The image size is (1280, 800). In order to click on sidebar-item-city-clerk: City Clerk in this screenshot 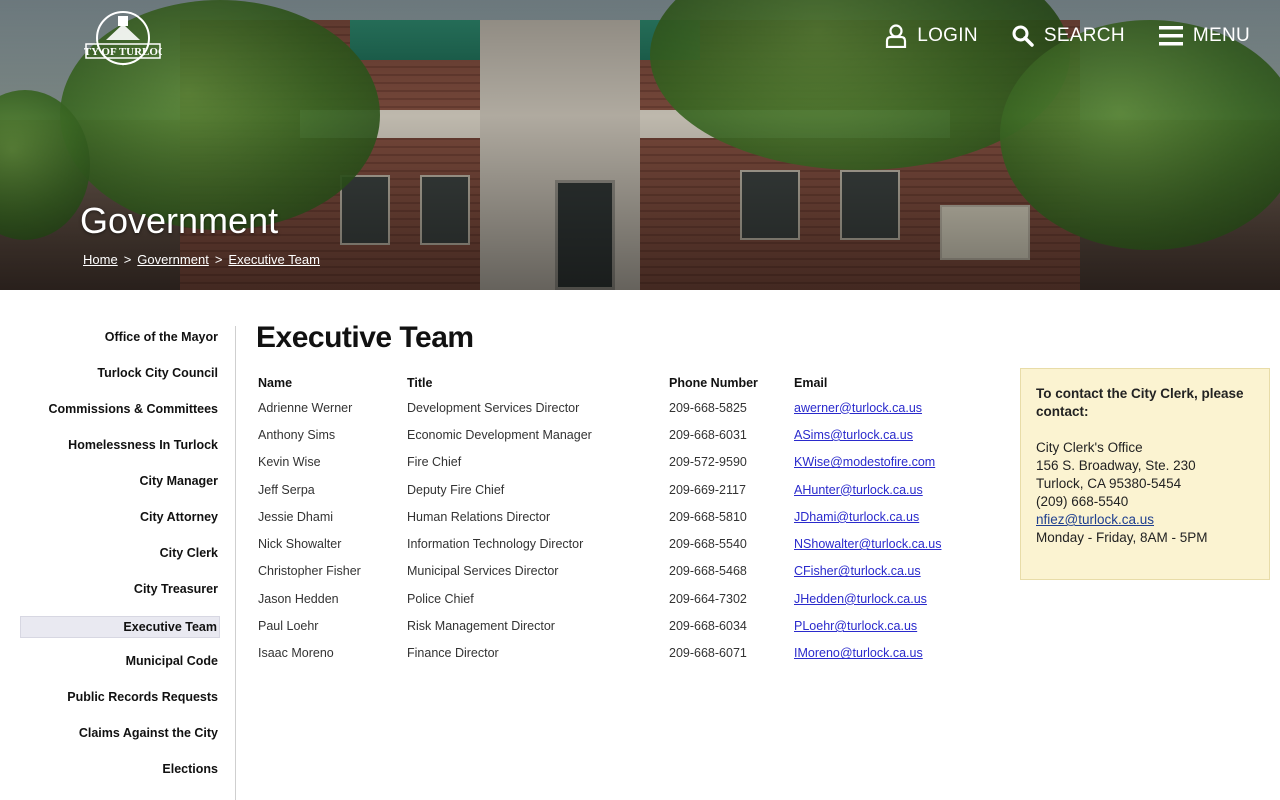, I will do `click(120, 556)`.